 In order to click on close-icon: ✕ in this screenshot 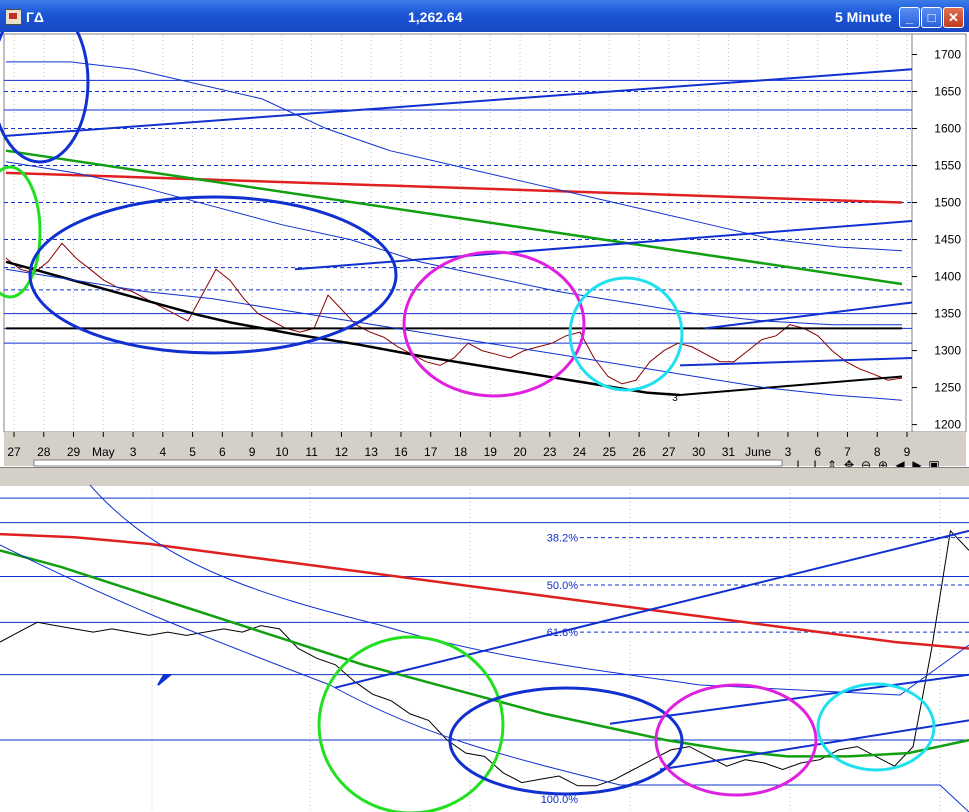, I will do `click(953, 17)`.